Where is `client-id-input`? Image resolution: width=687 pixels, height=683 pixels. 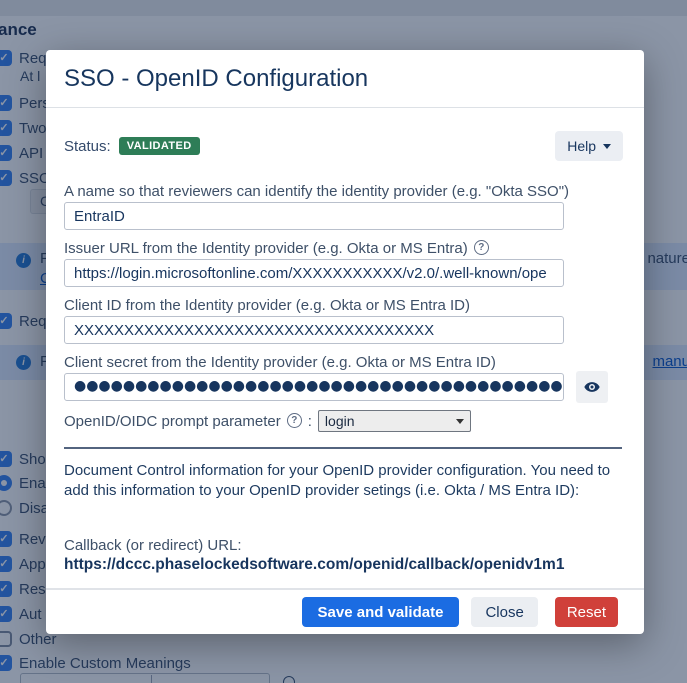 client-id-input is located at coordinates (314, 330).